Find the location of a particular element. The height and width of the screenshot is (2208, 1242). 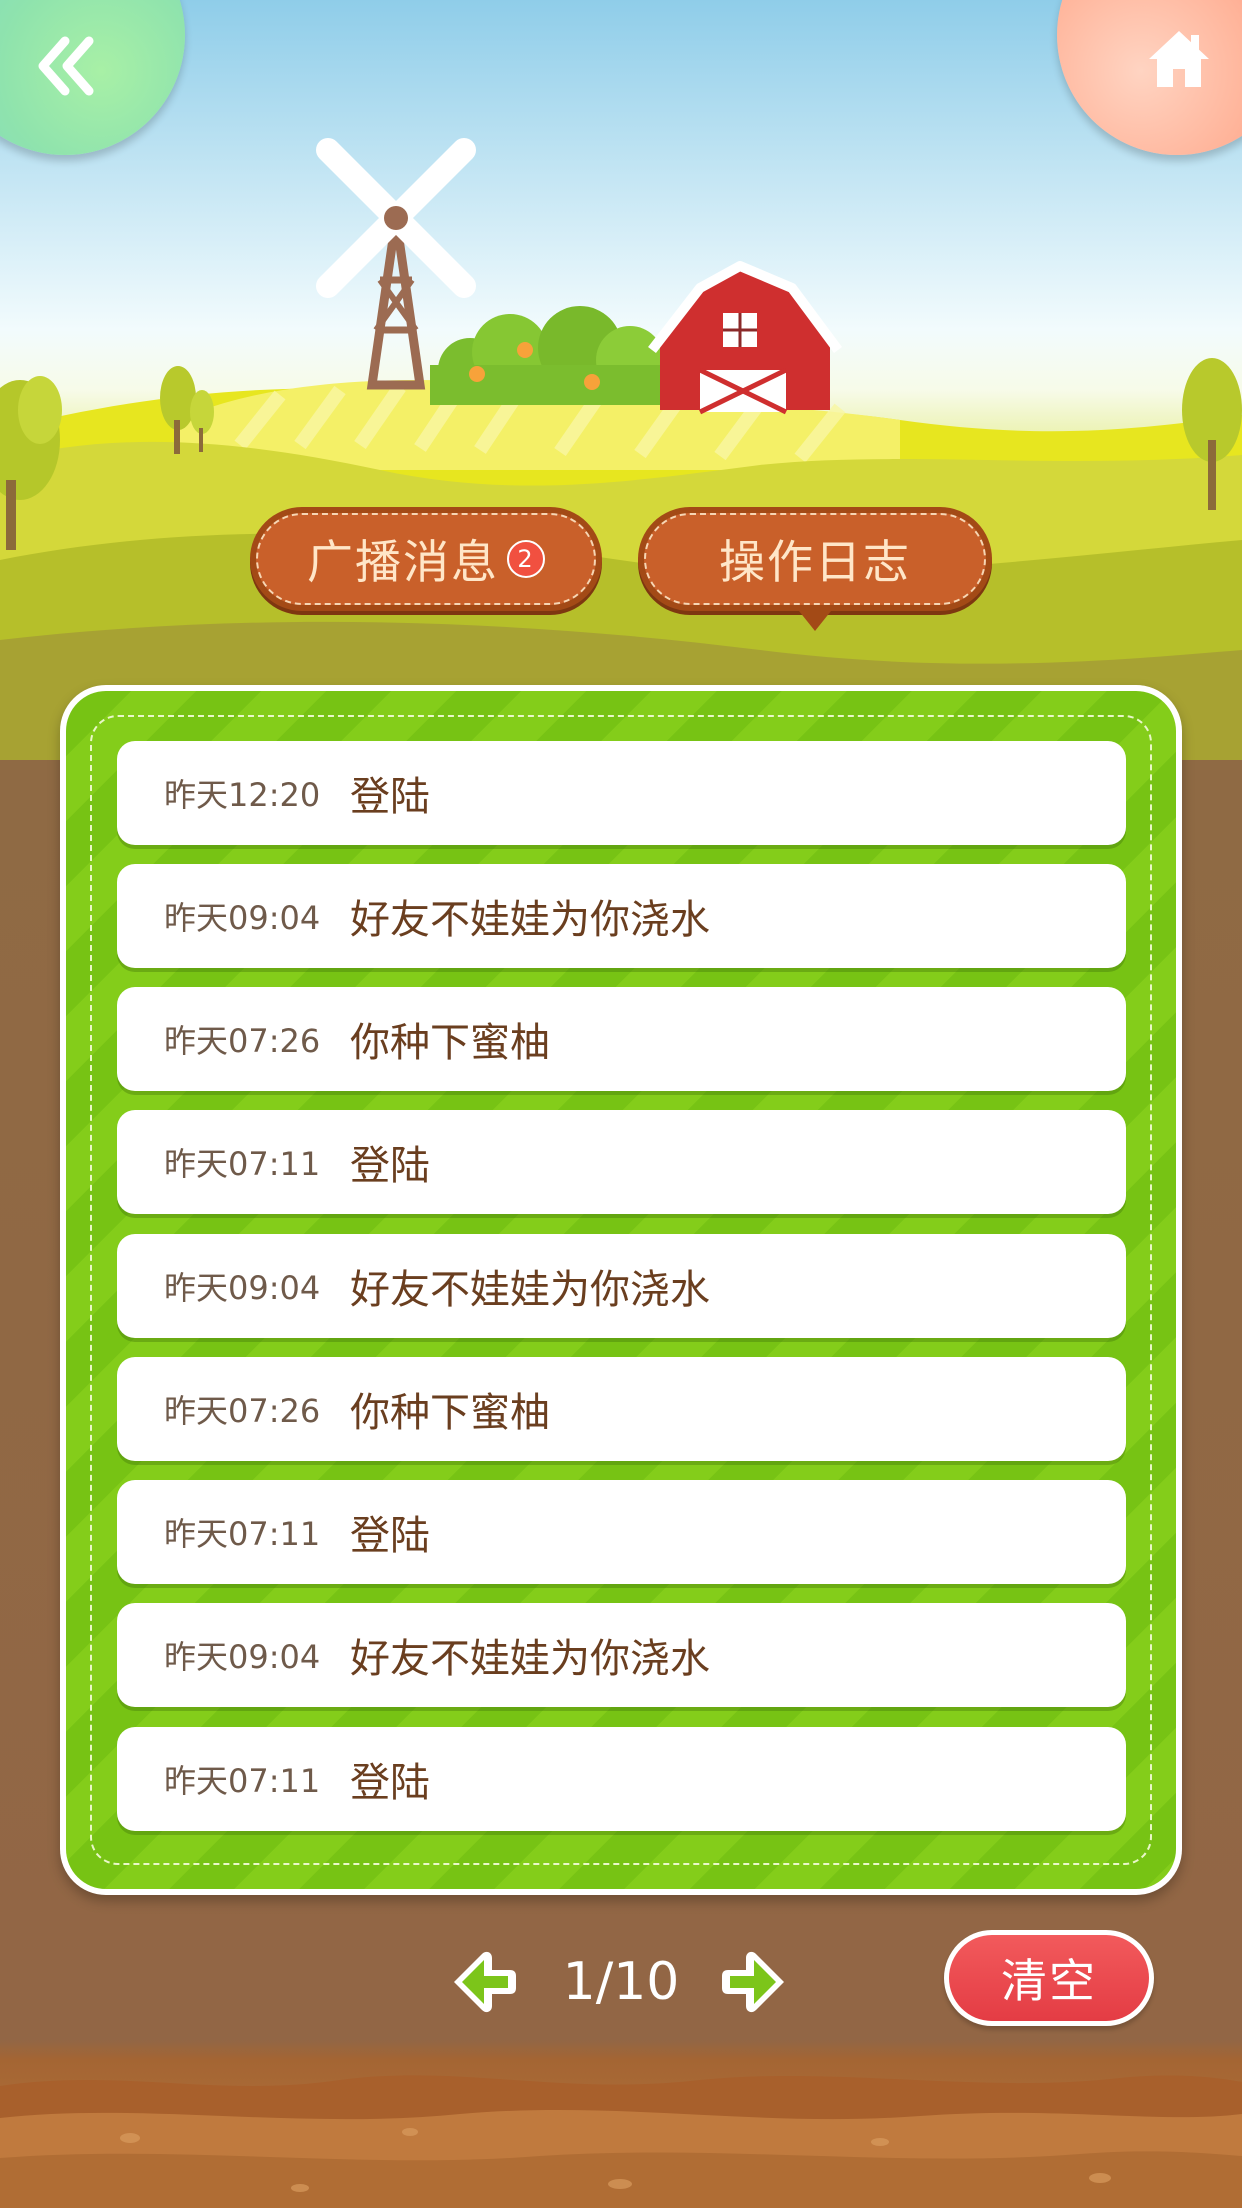

log-time: 昨天12:20 is located at coordinates (242, 795).